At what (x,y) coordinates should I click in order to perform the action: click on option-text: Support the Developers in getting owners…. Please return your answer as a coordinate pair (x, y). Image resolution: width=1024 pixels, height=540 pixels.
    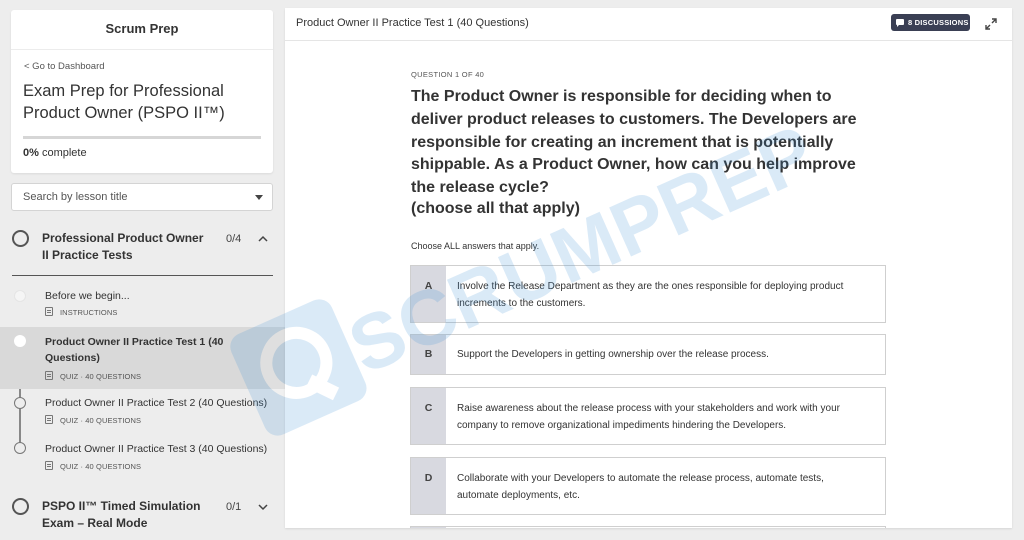
    Looking at the image, I should click on (613, 354).